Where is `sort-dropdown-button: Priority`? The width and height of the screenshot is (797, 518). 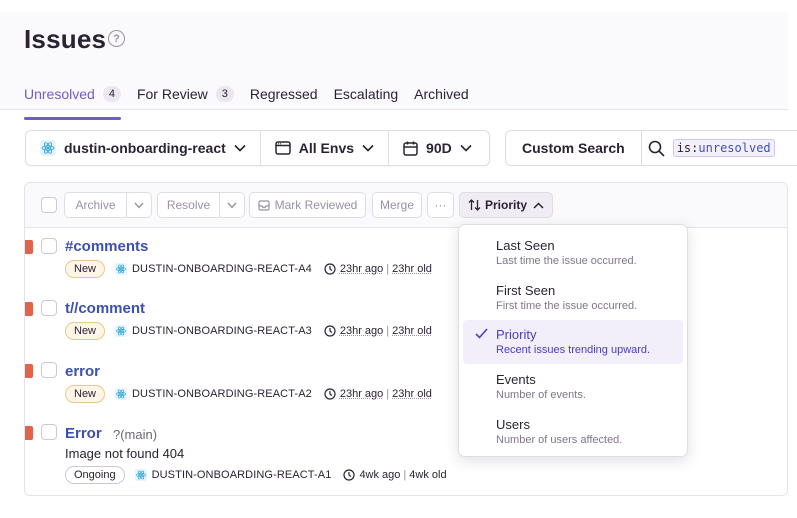
sort-dropdown-button: Priority is located at coordinates (506, 205).